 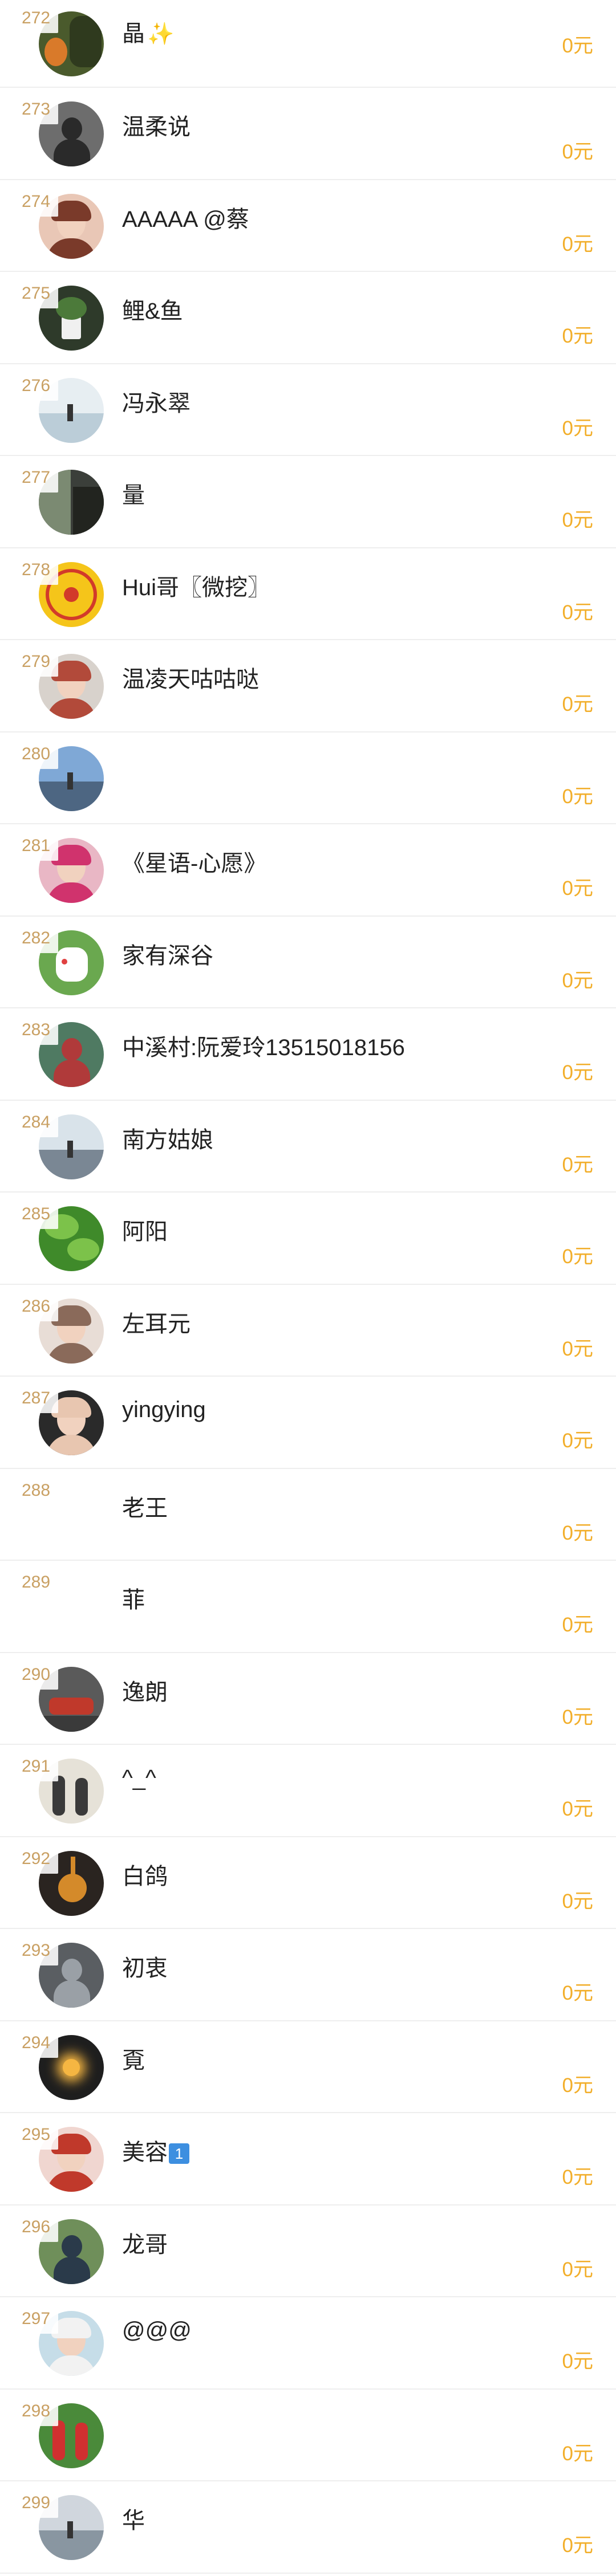 What do you see at coordinates (36, 293) in the screenshot?
I see `rank-number: 275` at bounding box center [36, 293].